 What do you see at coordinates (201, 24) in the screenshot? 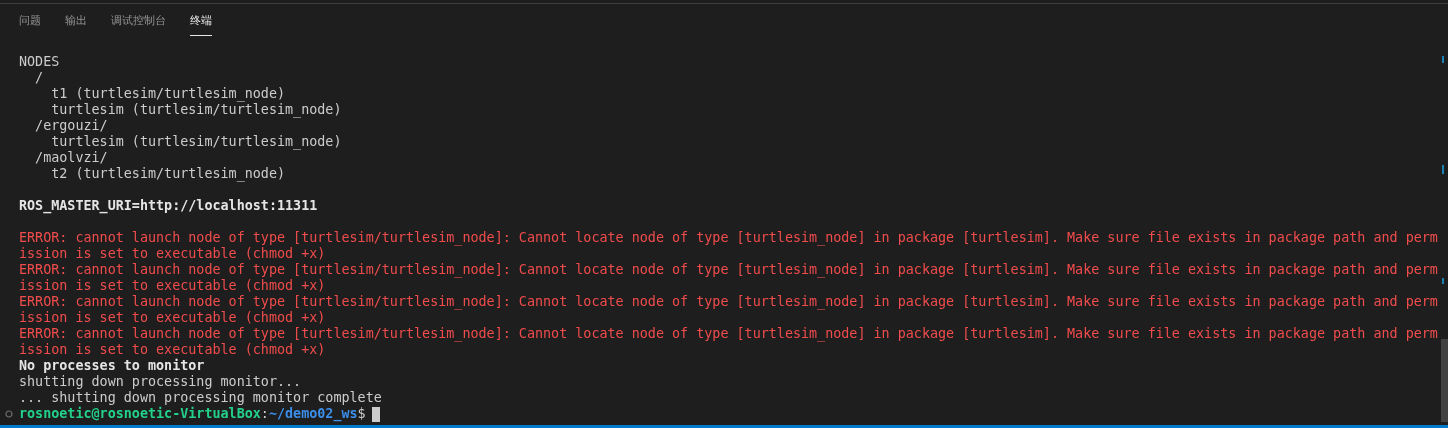
I see `panel-tab: 终端` at bounding box center [201, 24].